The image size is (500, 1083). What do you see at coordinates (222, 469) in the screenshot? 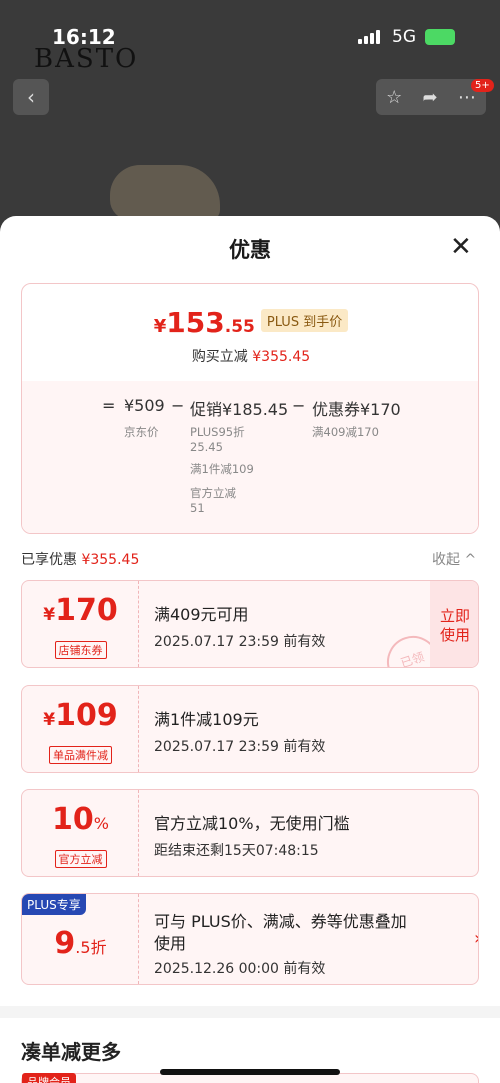
I see `promo-note-3: 满1件减109` at bounding box center [222, 469].